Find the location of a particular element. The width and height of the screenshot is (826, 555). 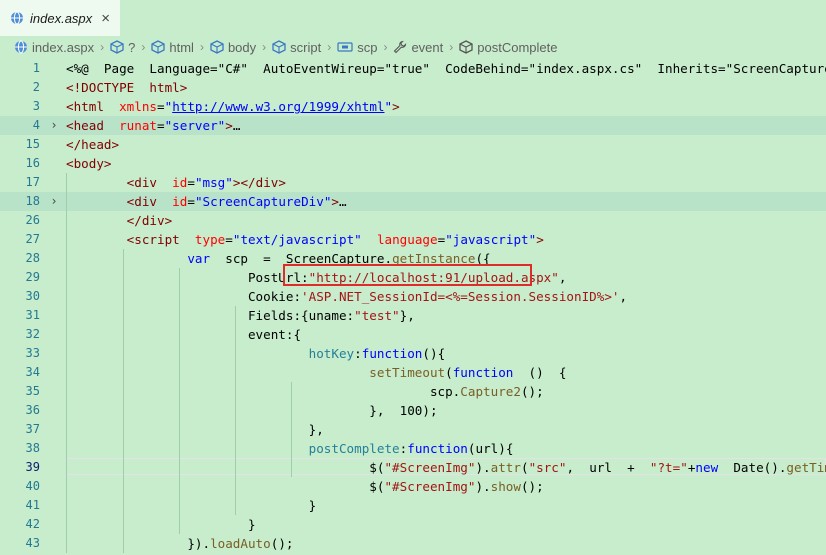

breadcrumb-item-script: script is located at coordinates (296, 47).